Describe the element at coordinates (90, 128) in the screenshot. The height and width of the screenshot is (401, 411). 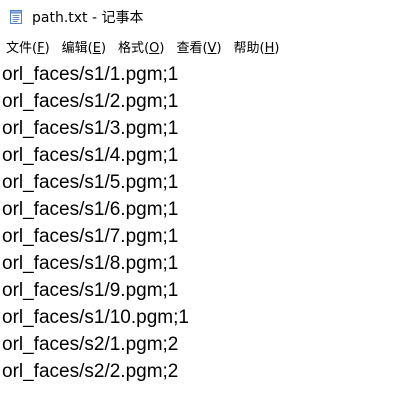
I see `text-line: orl_faces/s1/3.pgm;1` at that location.